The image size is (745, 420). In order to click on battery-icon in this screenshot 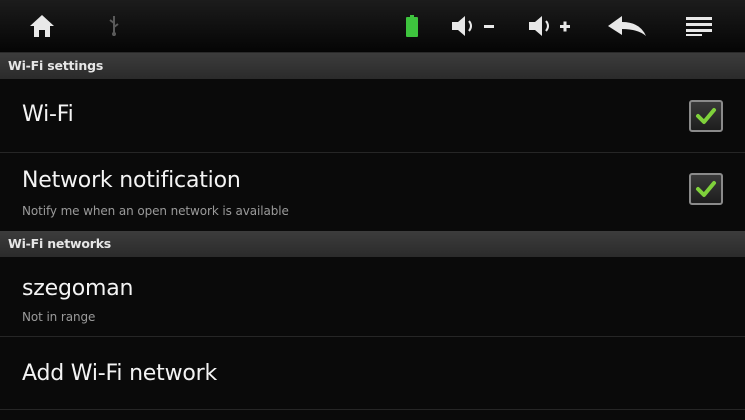, I will do `click(412, 26)`.